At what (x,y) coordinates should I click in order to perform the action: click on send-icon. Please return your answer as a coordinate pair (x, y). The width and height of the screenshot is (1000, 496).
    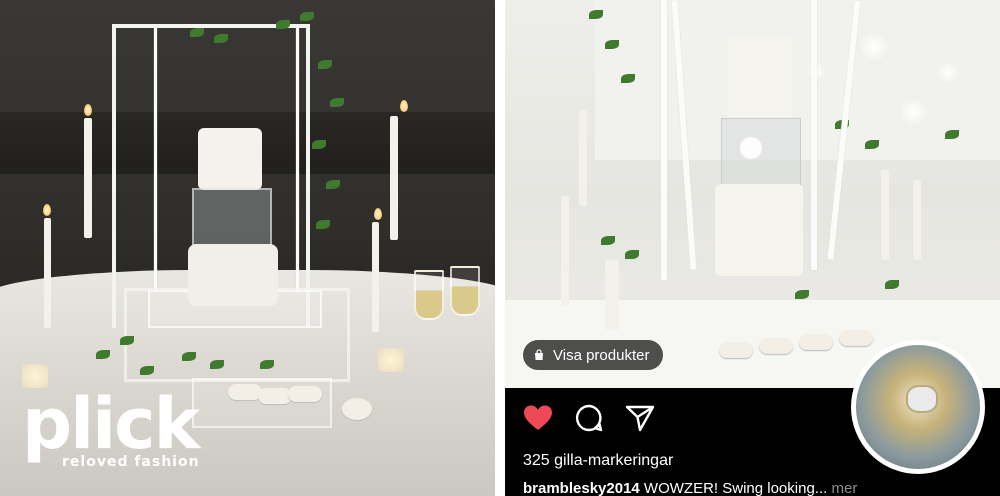
    Looking at the image, I should click on (640, 418).